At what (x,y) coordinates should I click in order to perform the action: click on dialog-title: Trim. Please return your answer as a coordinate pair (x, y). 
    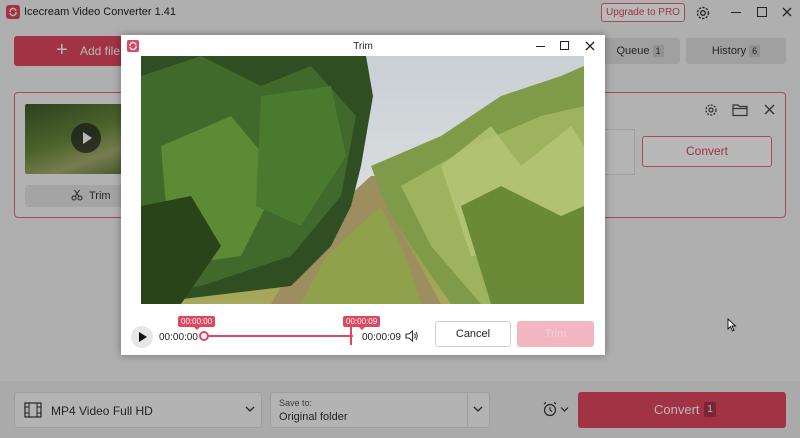
    Looking at the image, I should click on (363, 46).